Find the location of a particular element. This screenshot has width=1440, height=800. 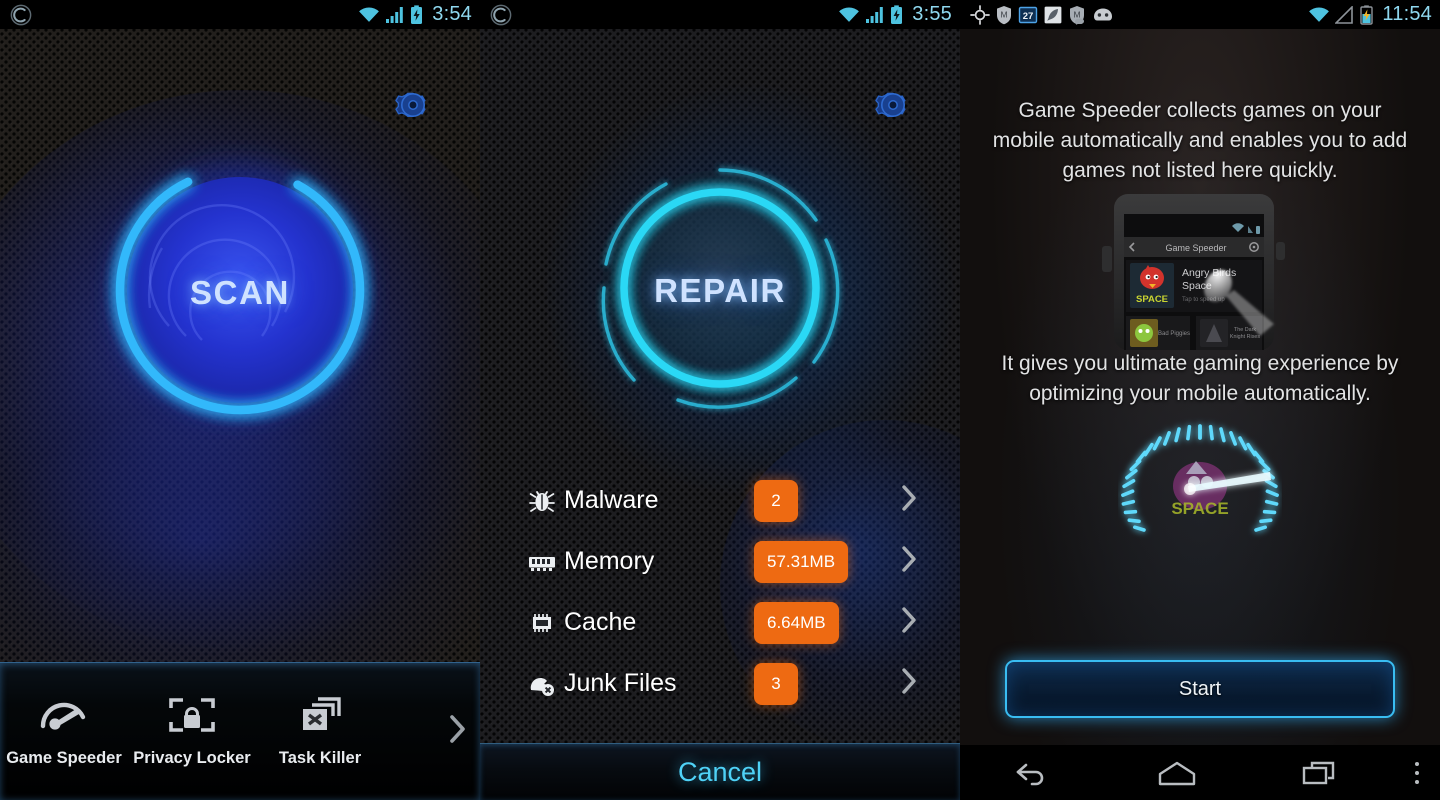

bottom-dock: Game Speeder Privacy Locker Task Killer is located at coordinates (240, 731).